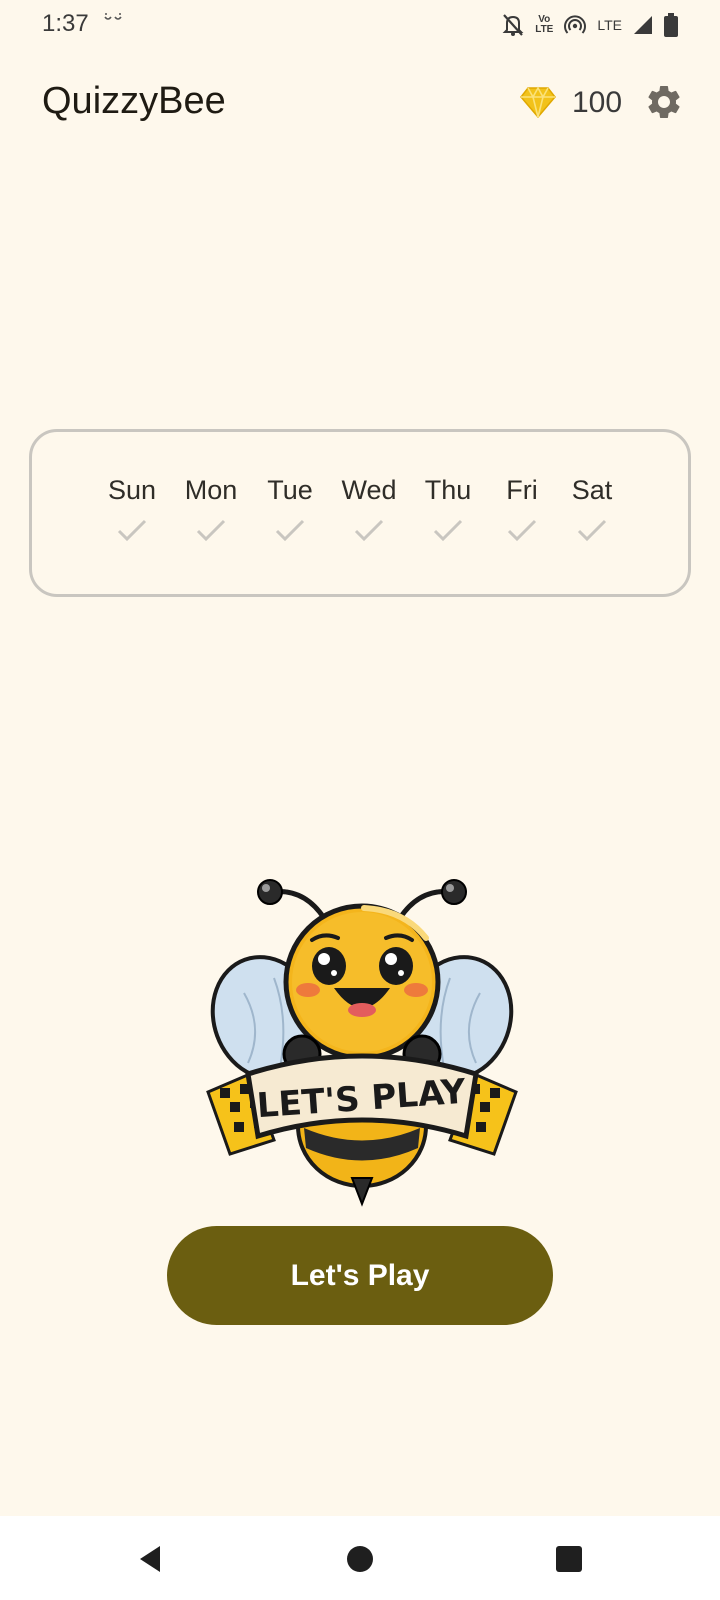 The width and height of the screenshot is (720, 1600). Describe the element at coordinates (448, 508) in the screenshot. I see `day-thu: Thu` at that location.